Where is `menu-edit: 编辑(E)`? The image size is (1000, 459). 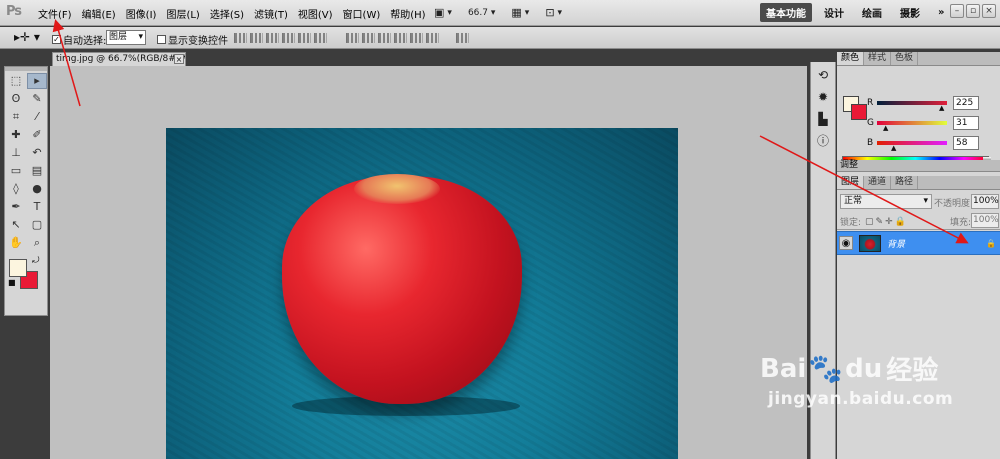
menu-edit: 编辑(E) is located at coordinates (99, 13).